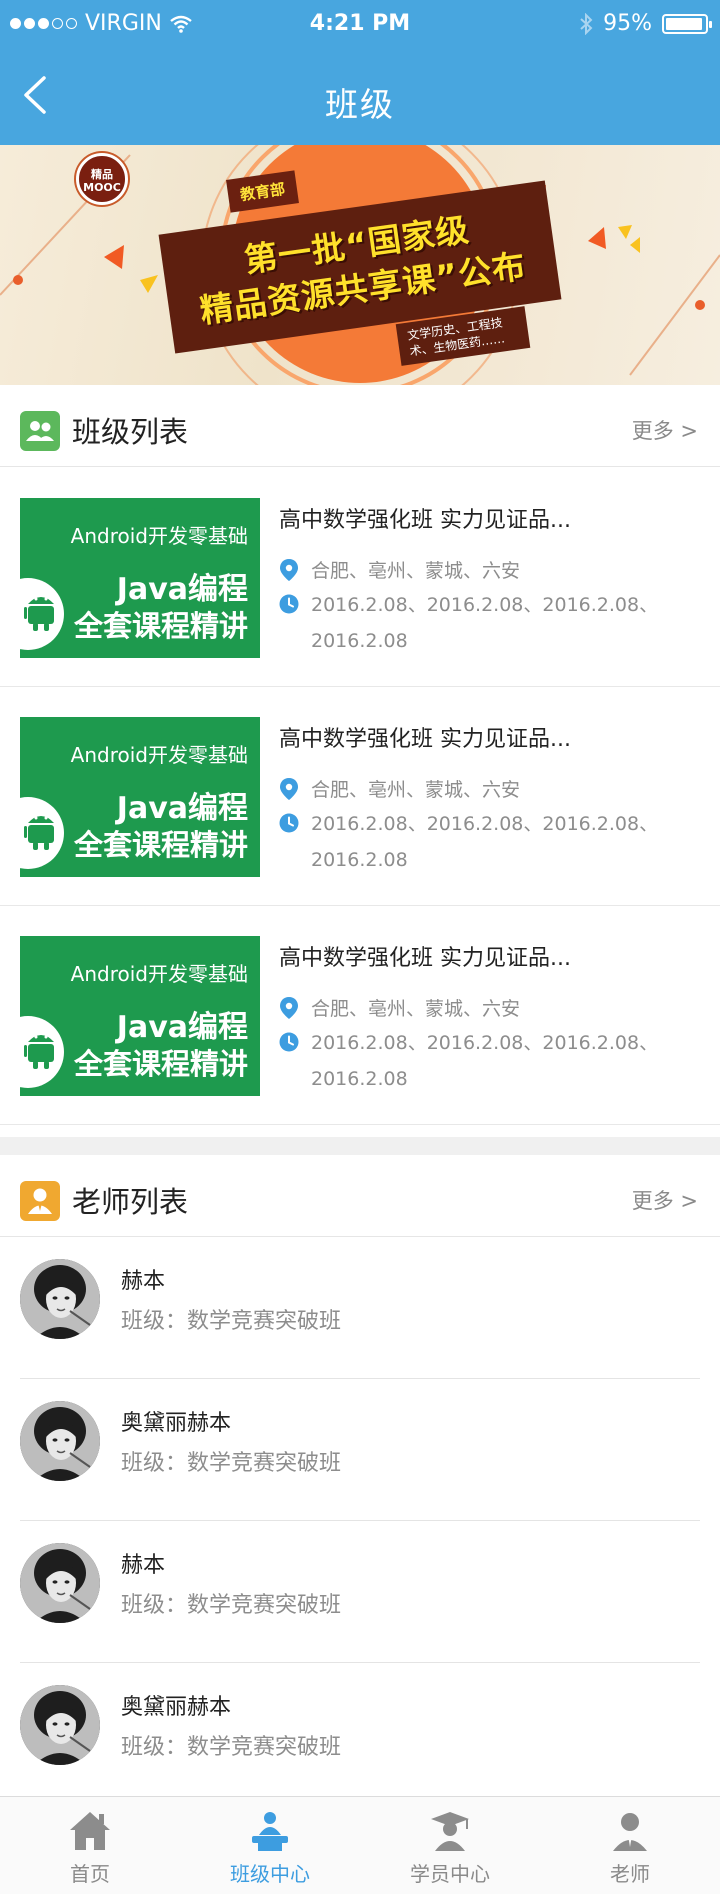  I want to click on teacher-more-link: 更多 >, so click(665, 1200).